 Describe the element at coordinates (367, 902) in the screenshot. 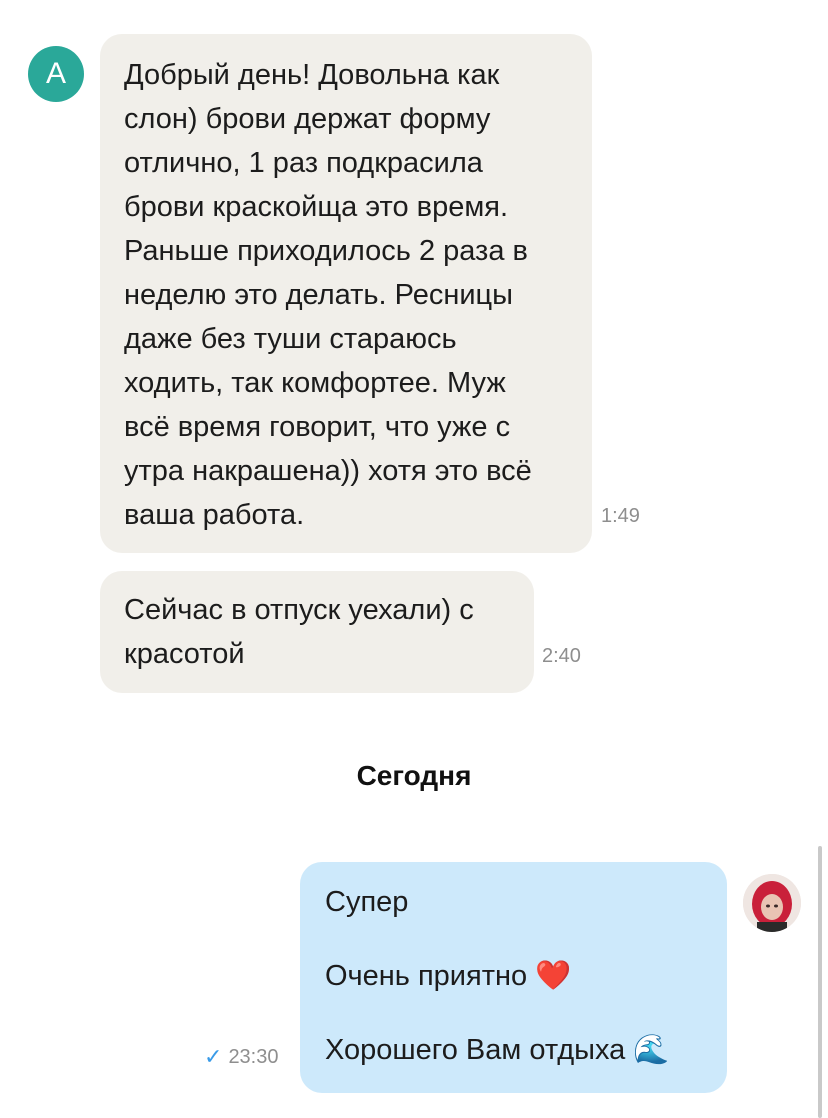

I see `message-line: Супер` at that location.